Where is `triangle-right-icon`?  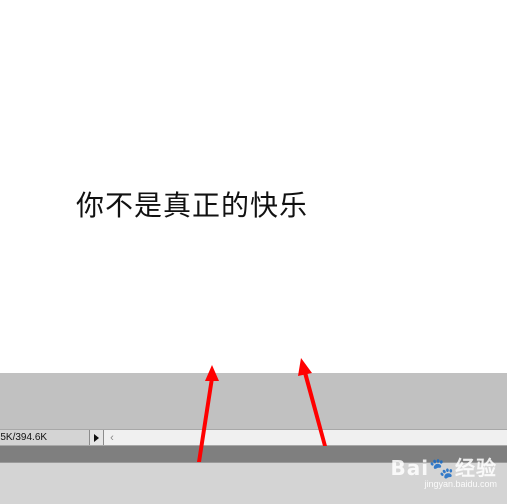
triangle-right-icon is located at coordinates (96, 437).